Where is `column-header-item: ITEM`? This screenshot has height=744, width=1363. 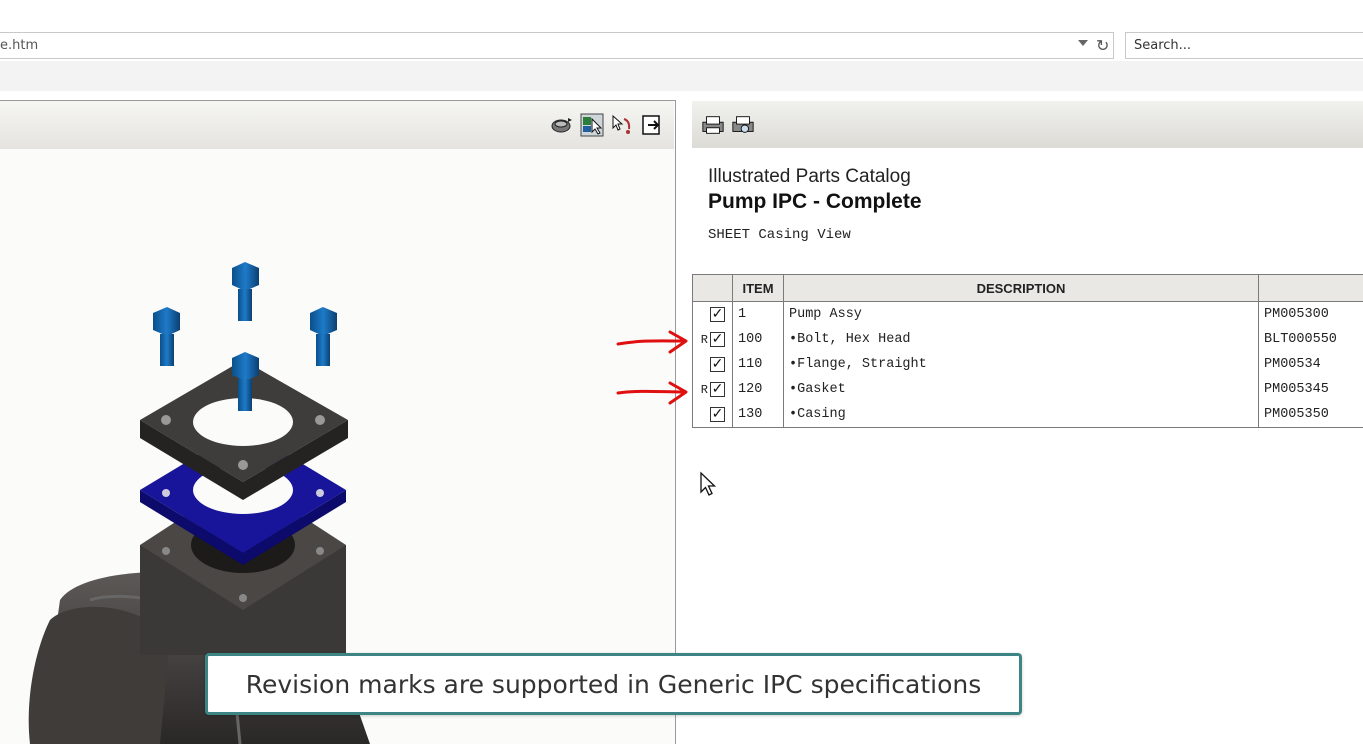
column-header-item: ITEM is located at coordinates (758, 288).